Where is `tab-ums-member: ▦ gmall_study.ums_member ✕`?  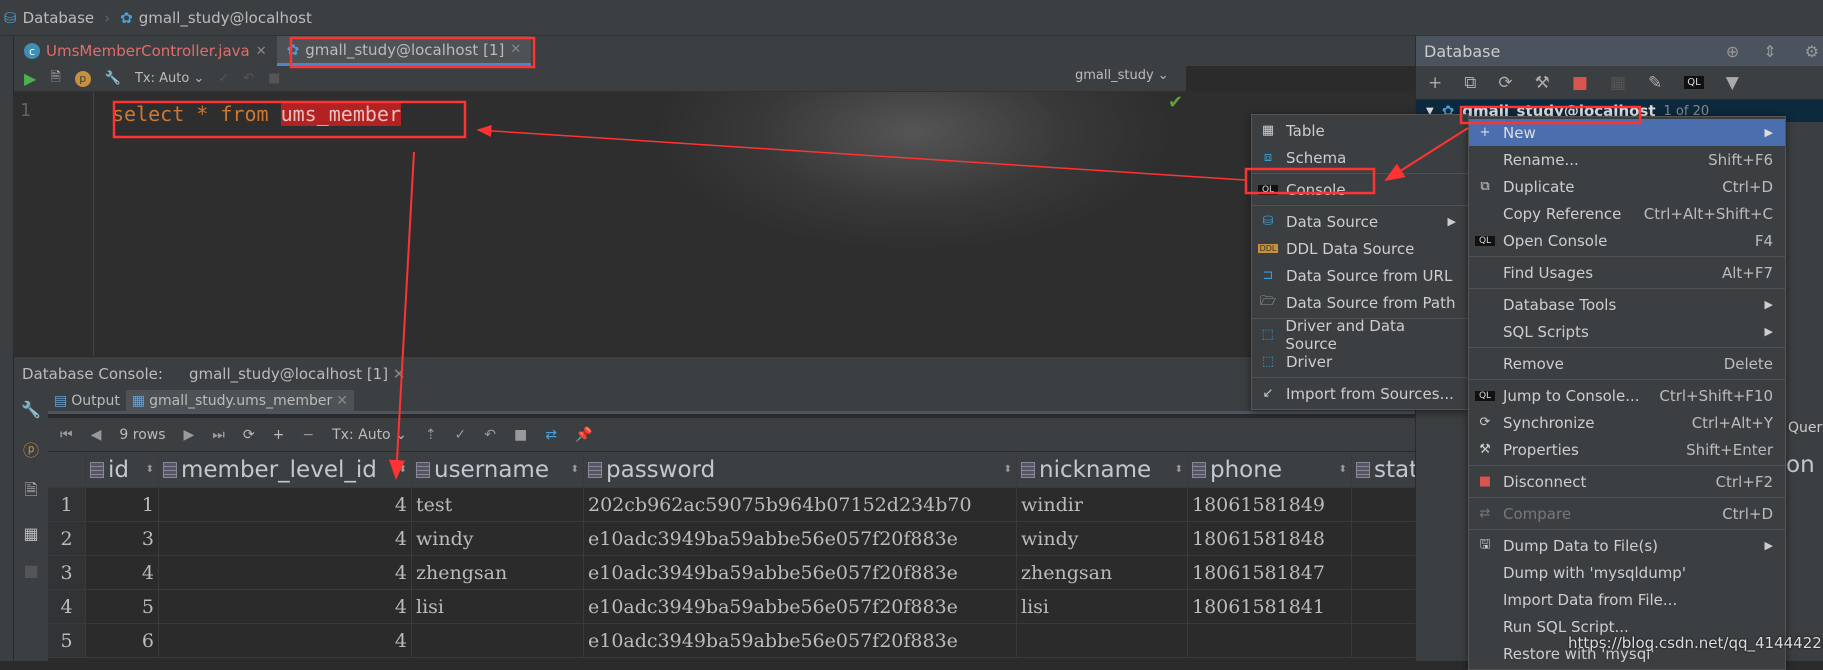 tab-ums-member: ▦ gmall_study.ums_member ✕ is located at coordinates (239, 400).